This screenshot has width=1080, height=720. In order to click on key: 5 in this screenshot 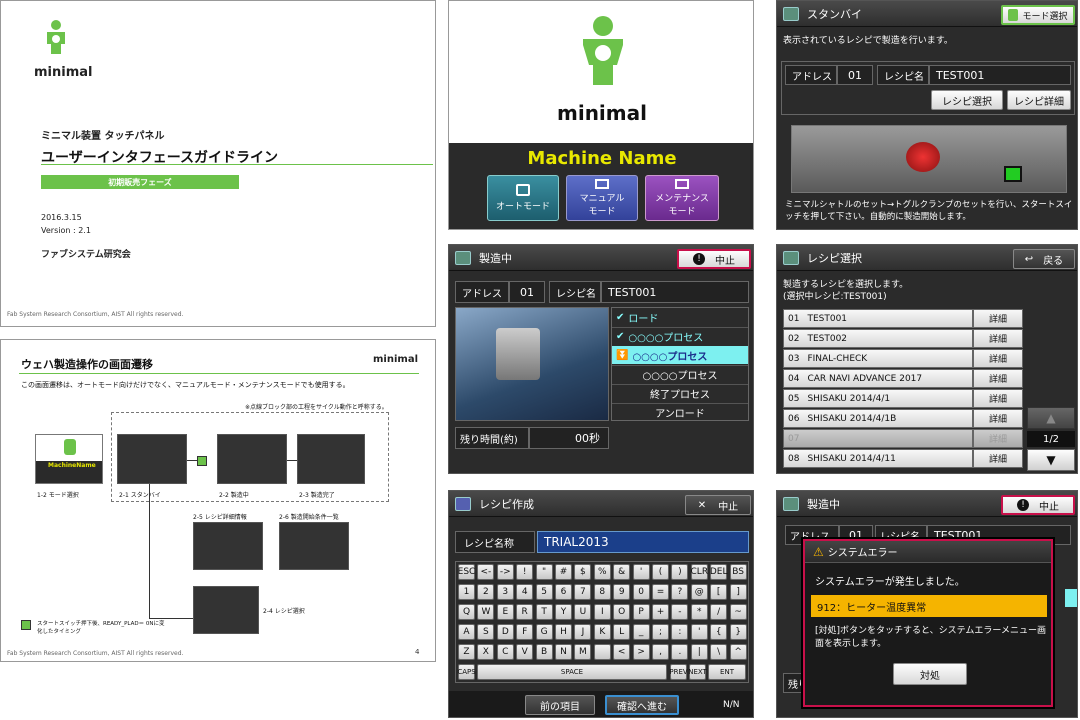, I will do `click(544, 592)`.